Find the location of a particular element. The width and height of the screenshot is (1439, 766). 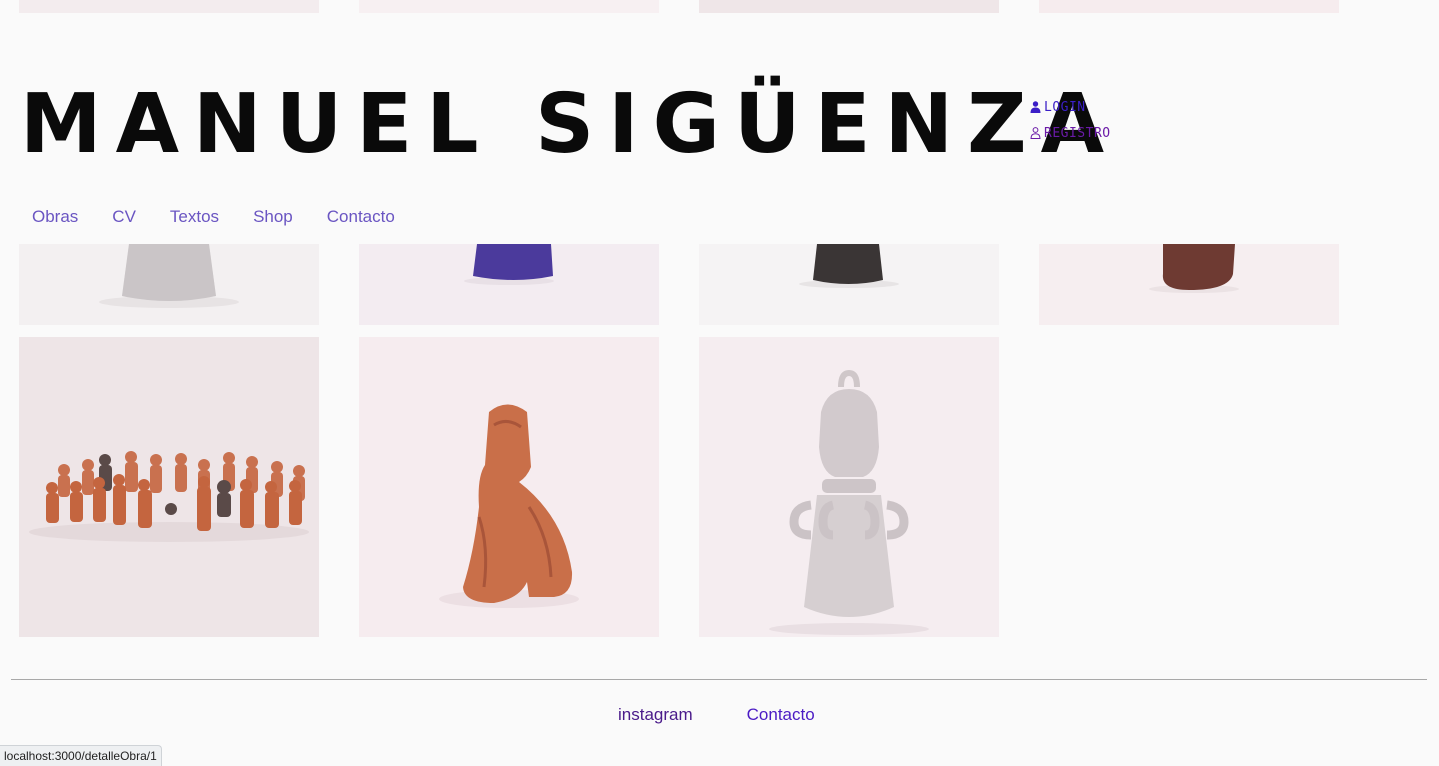

browser-status-url: localhost:3000/detalleObra/1 is located at coordinates (81, 755).